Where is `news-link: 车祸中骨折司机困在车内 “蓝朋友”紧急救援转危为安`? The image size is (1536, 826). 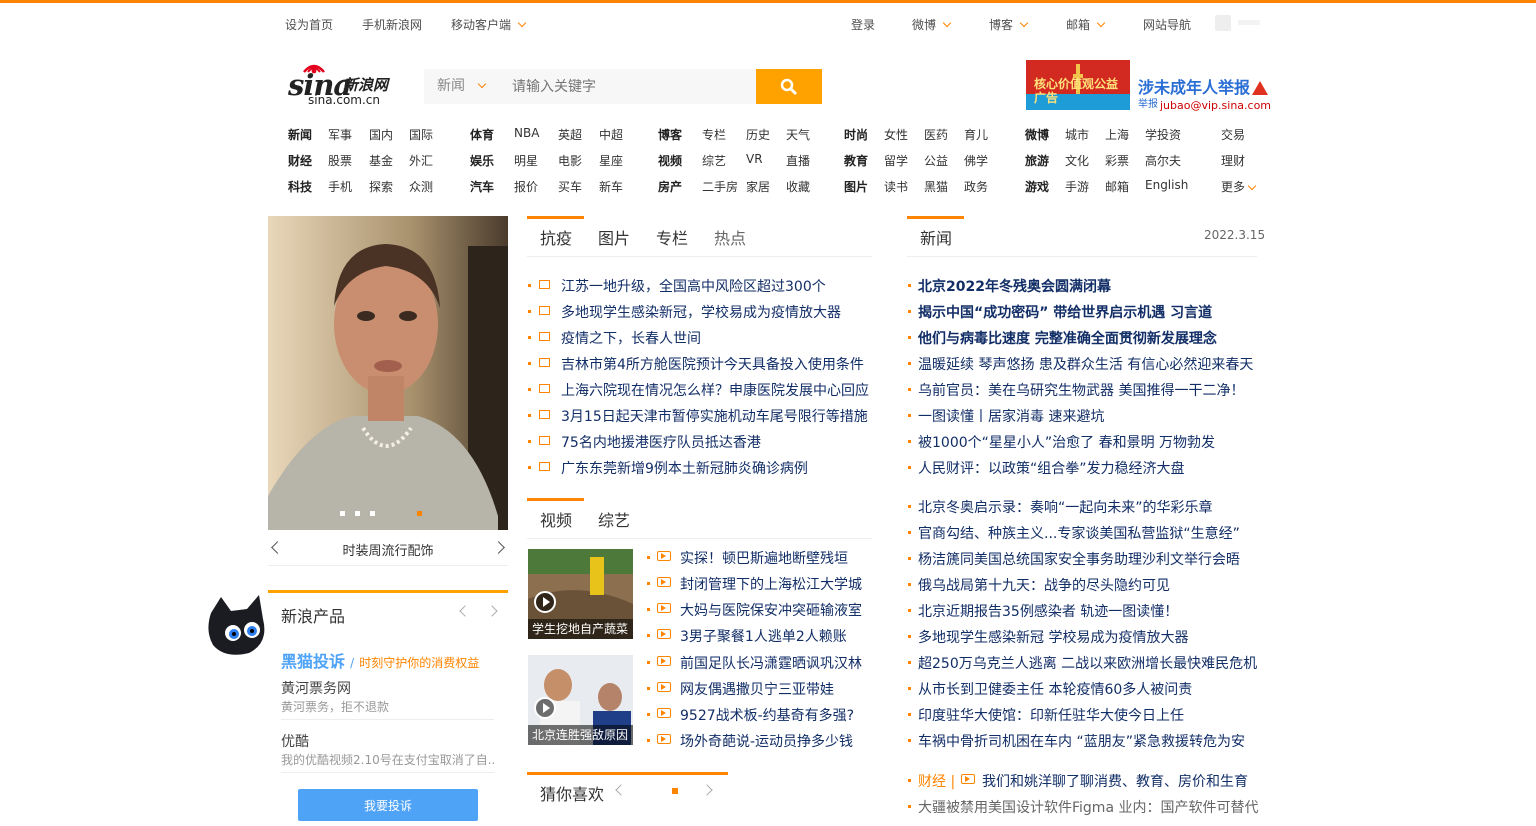
news-link: 车祸中骨折司机困在车内 “蓝朋友”紧急救援转危为安 is located at coordinates (1081, 741).